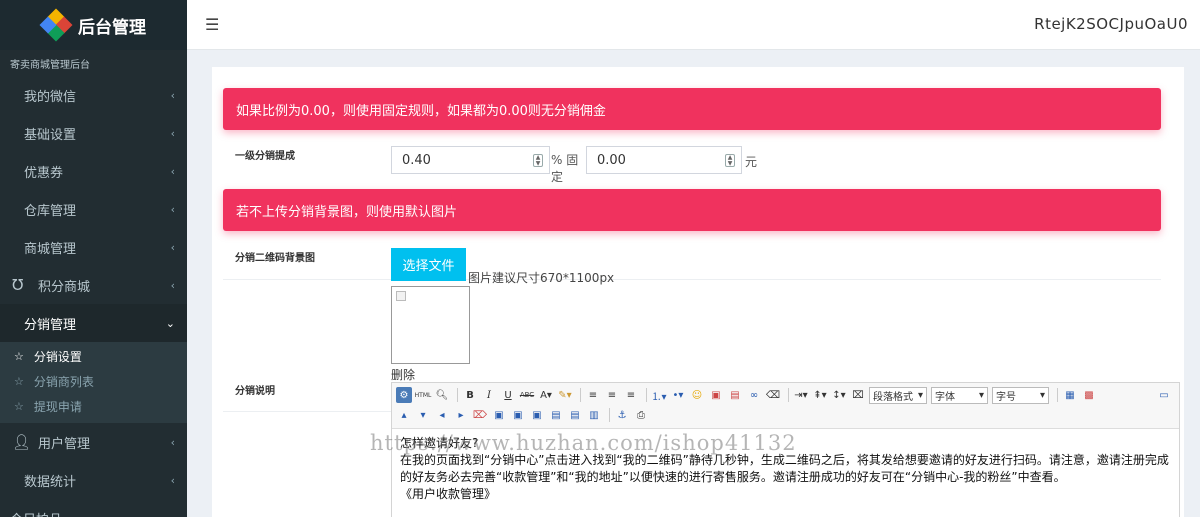  What do you see at coordinates (93, 171) in the screenshot?
I see `sidebar-item-coupons: 优惠券 ‹` at bounding box center [93, 171].